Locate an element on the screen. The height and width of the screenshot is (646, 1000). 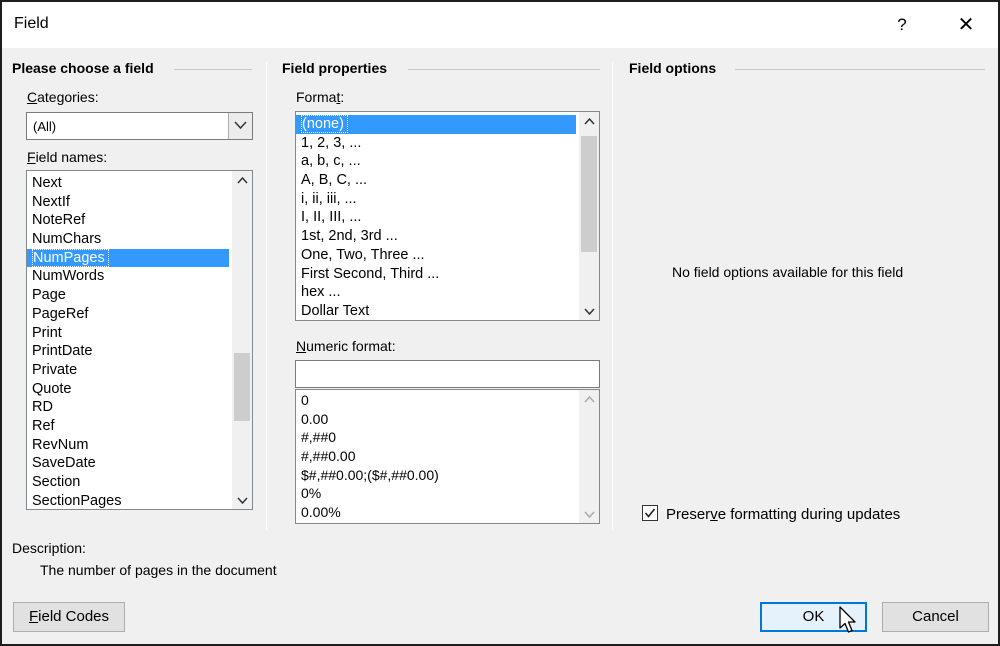
field-name-item: Private is located at coordinates (128, 370).